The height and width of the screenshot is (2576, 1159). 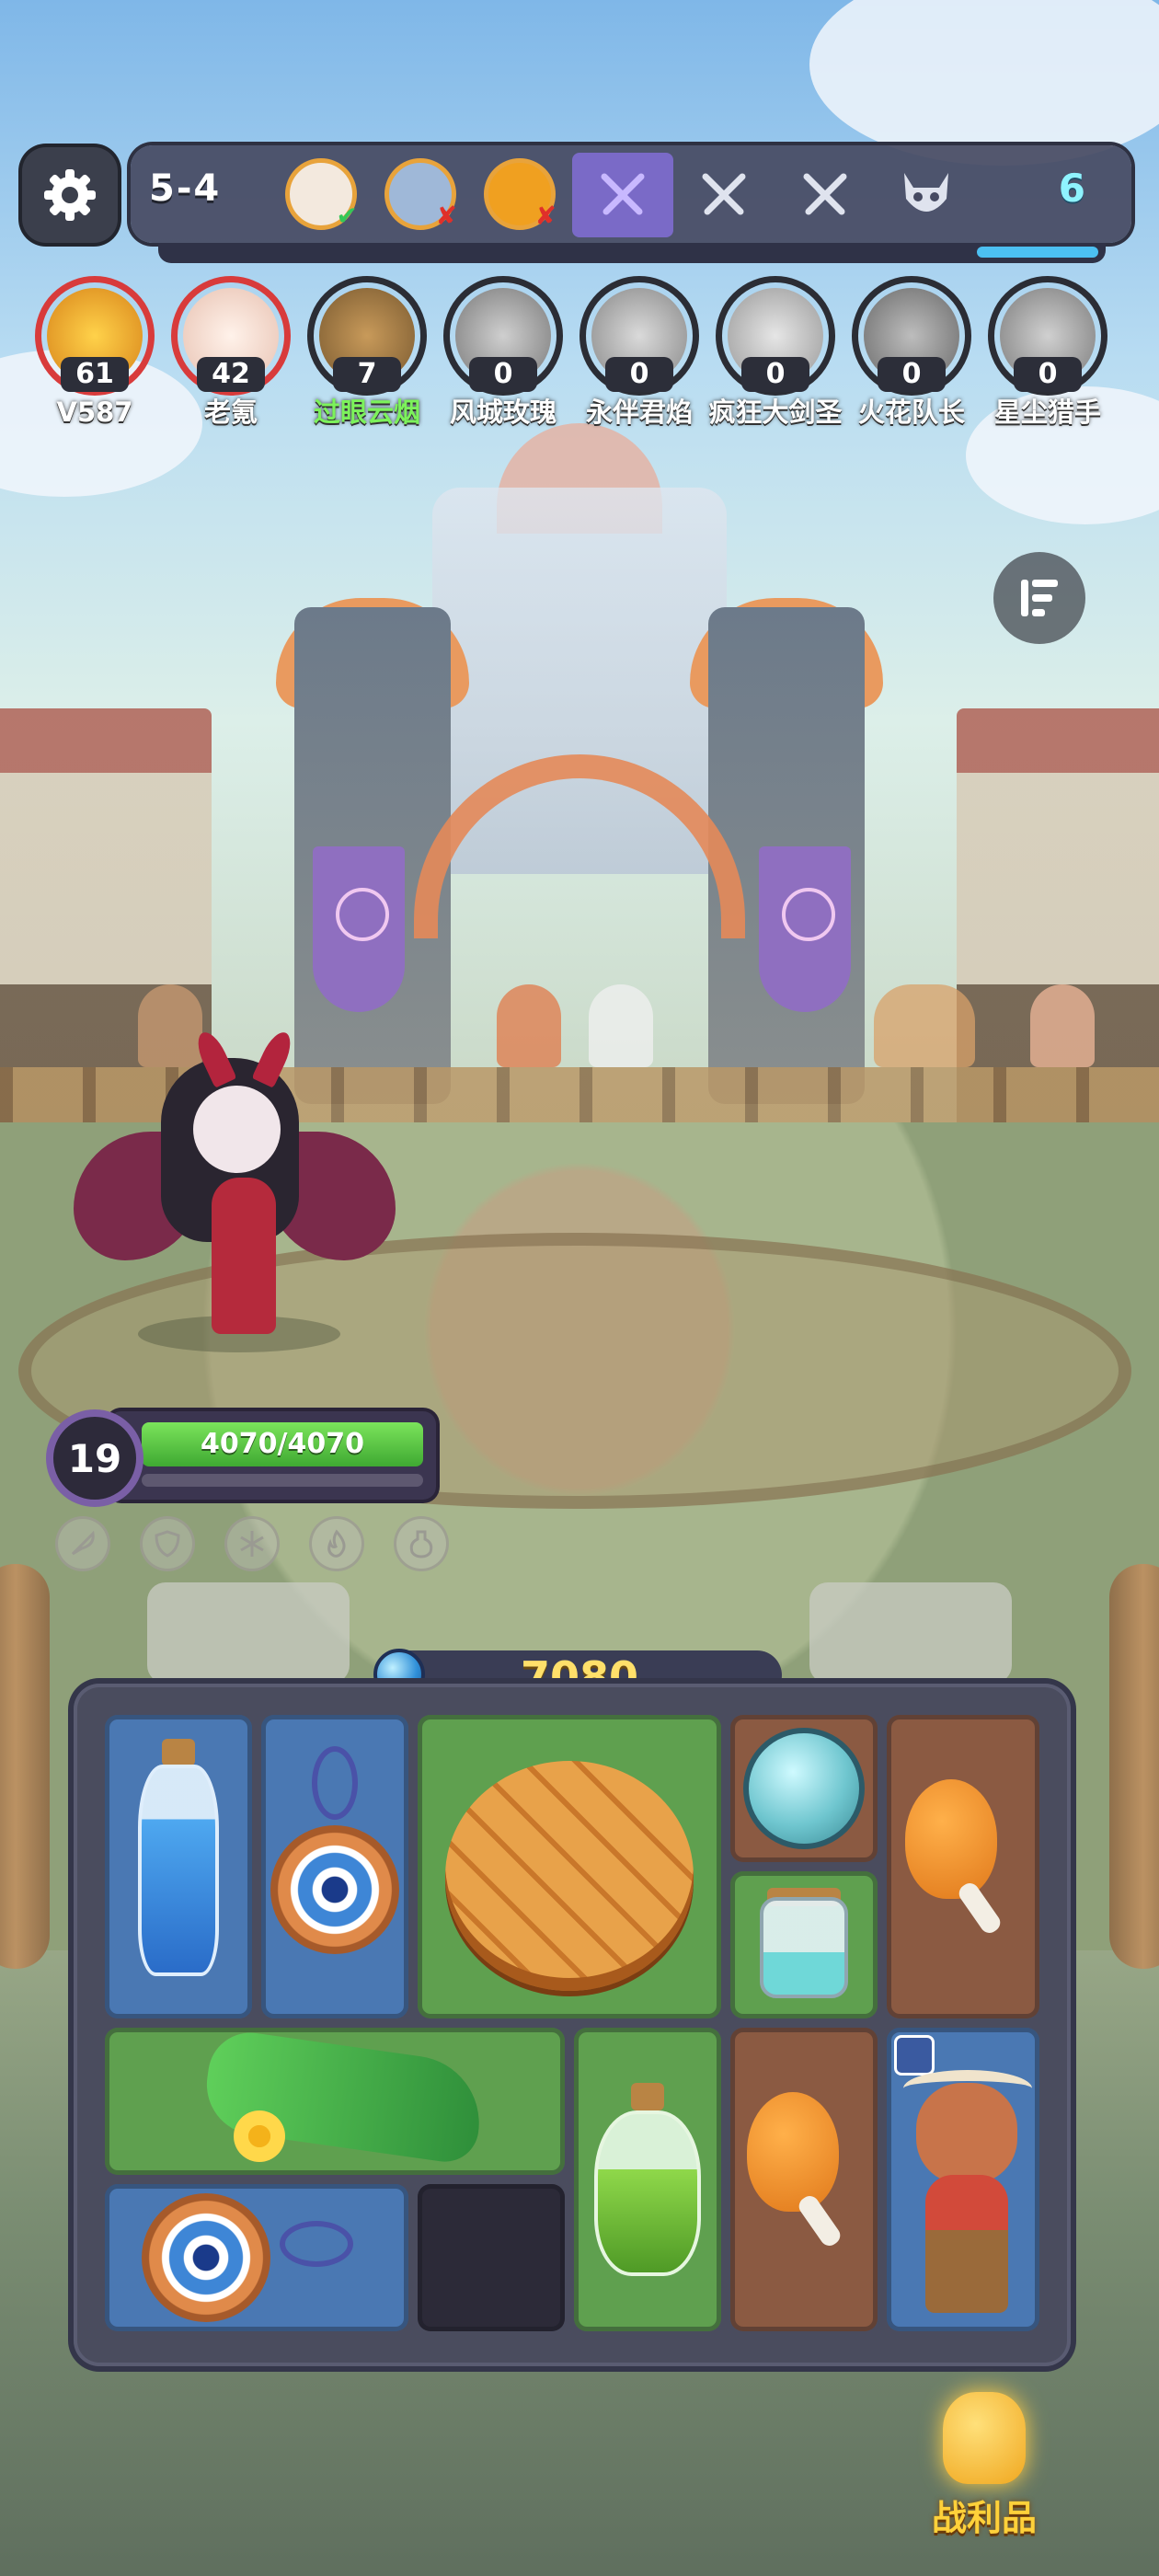 I want to click on item-blue-potion, so click(x=178, y=1866).